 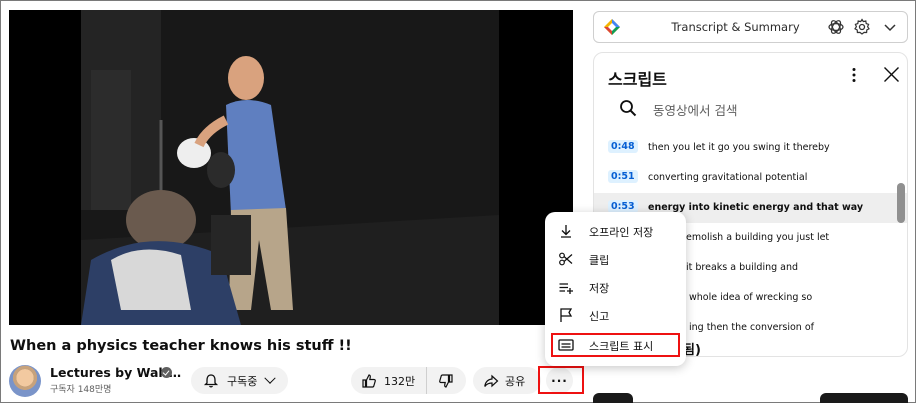 I want to click on menu-item-clip: 클립, so click(x=615, y=259).